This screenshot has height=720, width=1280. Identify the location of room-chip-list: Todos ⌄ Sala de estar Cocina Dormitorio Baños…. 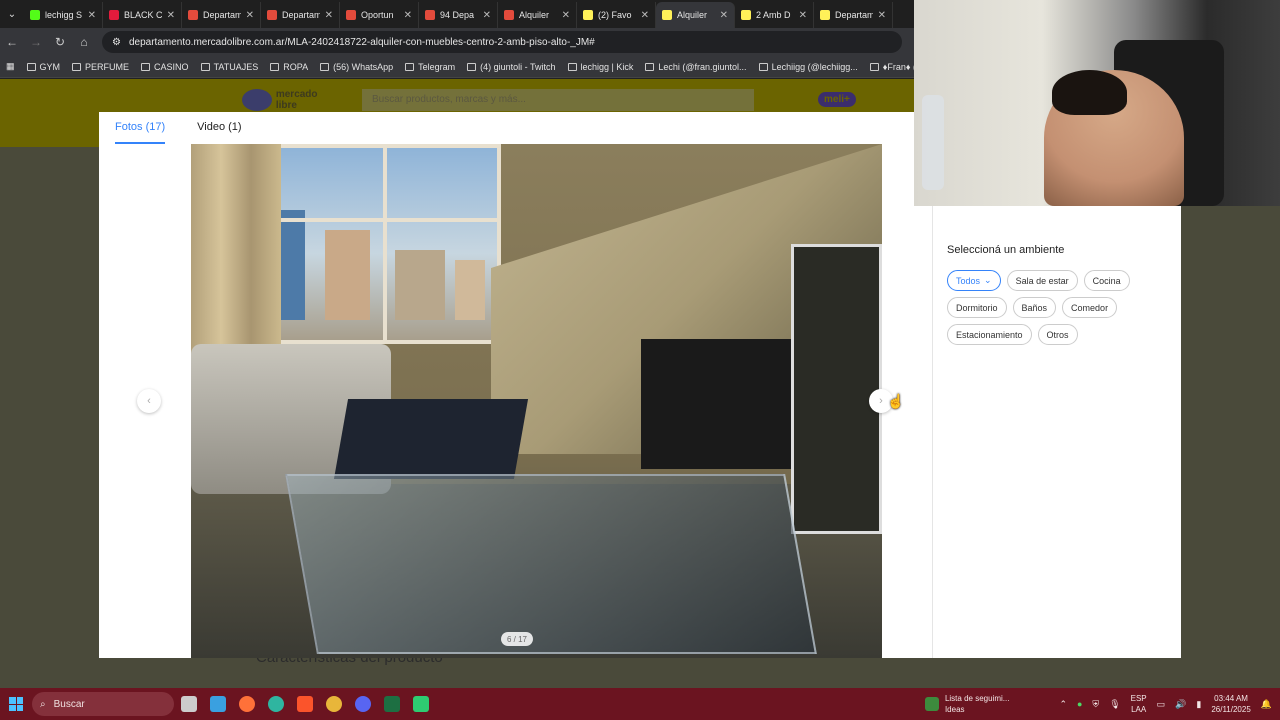
(1059, 307).